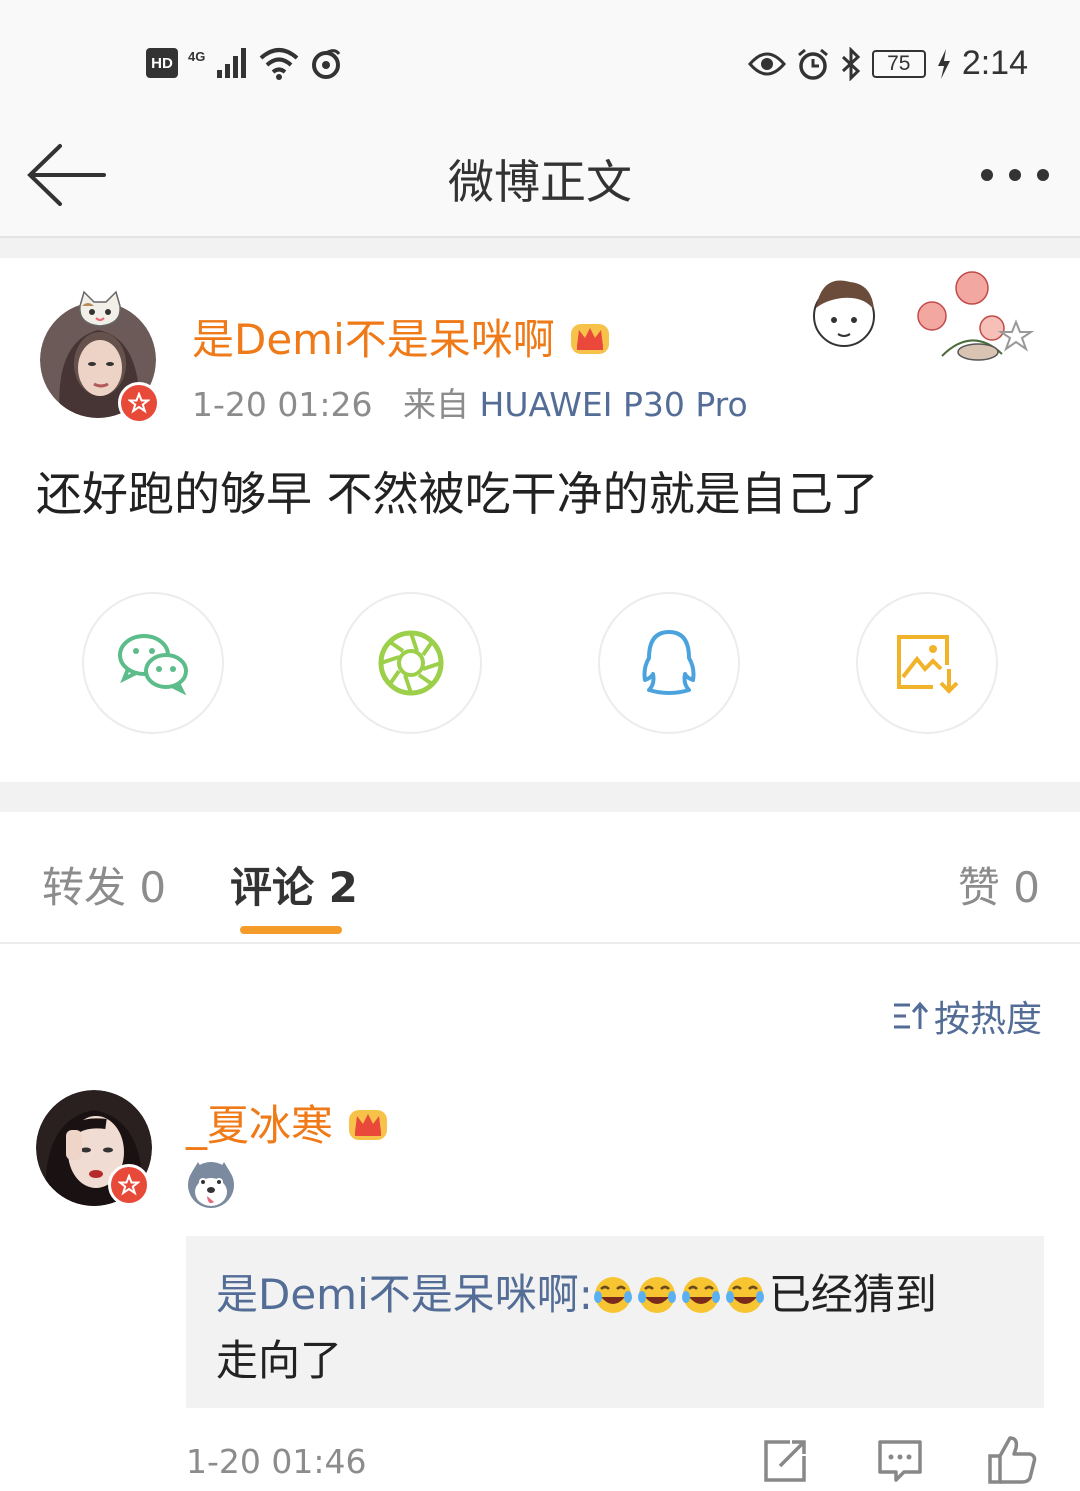 This screenshot has height=1491, width=1080. Describe the element at coordinates (1015, 175) in the screenshot. I see `more-options-icon` at that location.